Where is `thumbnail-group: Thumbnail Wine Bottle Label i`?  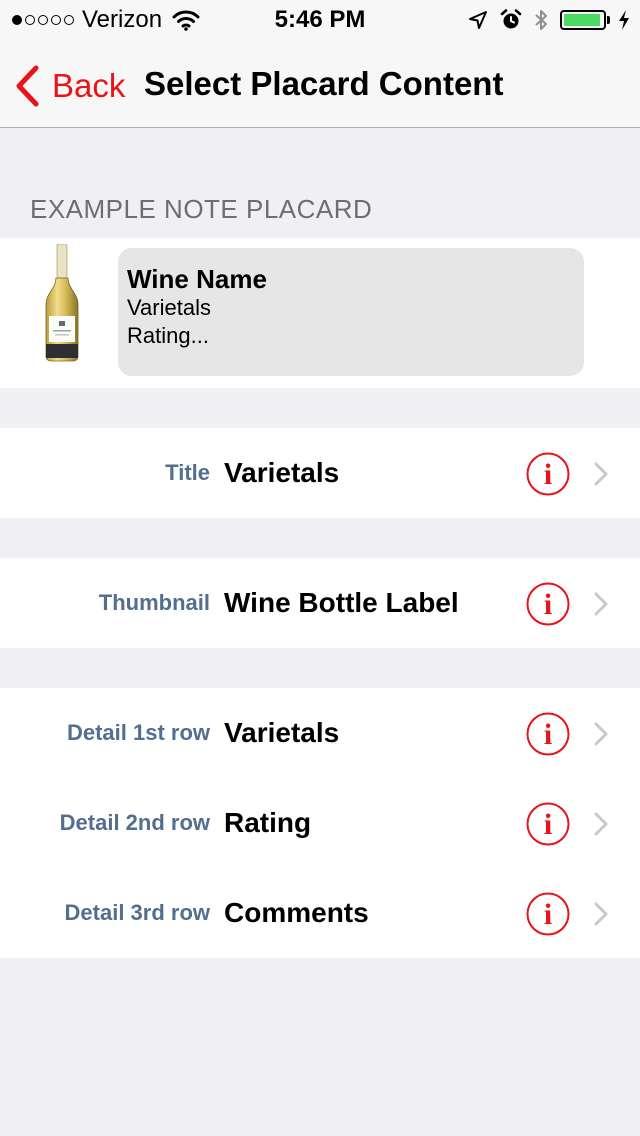
thumbnail-group: Thumbnail Wine Bottle Label i is located at coordinates (320, 603).